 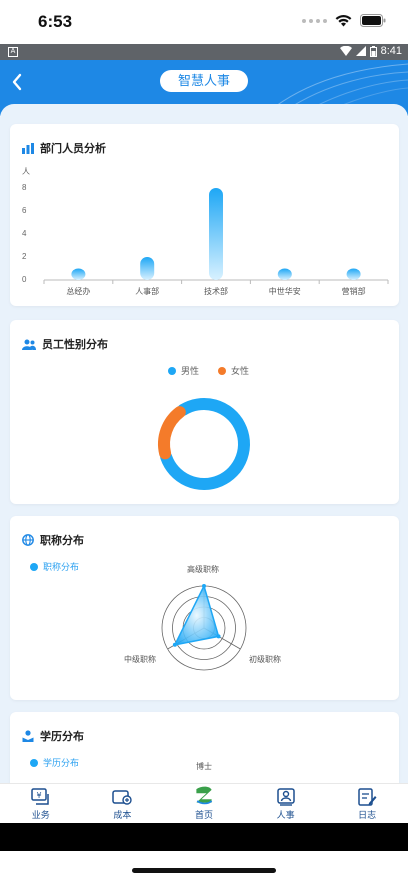 I want to click on business-icon: ¥, so click(x=40, y=796).